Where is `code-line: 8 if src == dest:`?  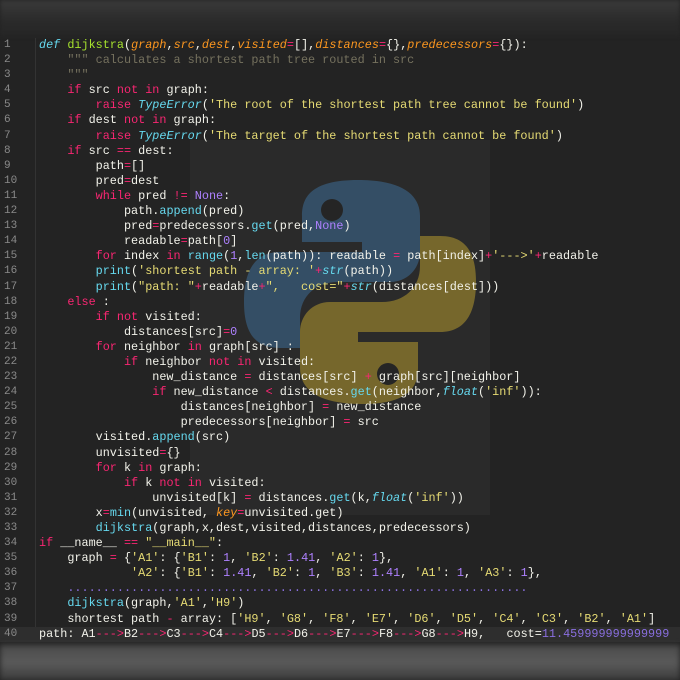 code-line: 8 if src == dest: is located at coordinates (340, 151).